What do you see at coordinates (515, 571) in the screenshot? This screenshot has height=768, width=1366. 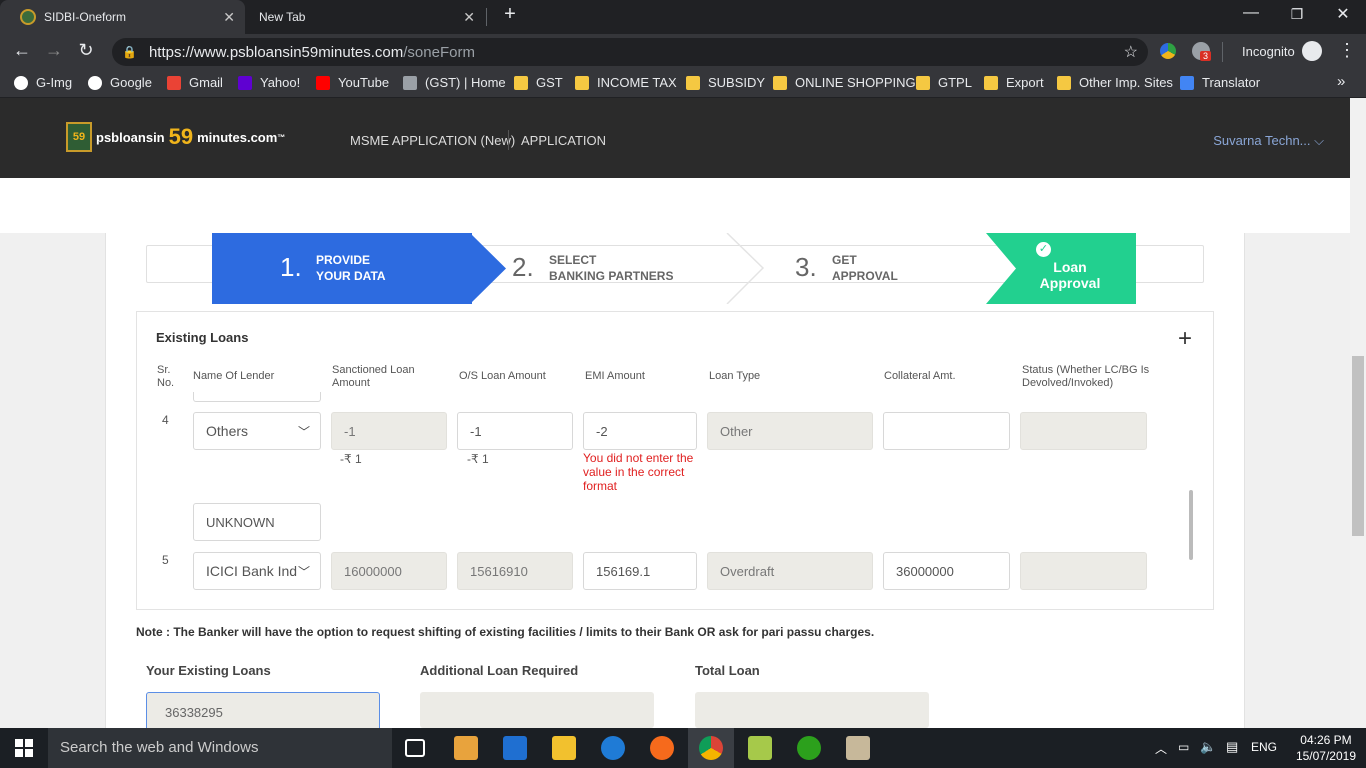 I see `os-amount-field: 15616910` at bounding box center [515, 571].